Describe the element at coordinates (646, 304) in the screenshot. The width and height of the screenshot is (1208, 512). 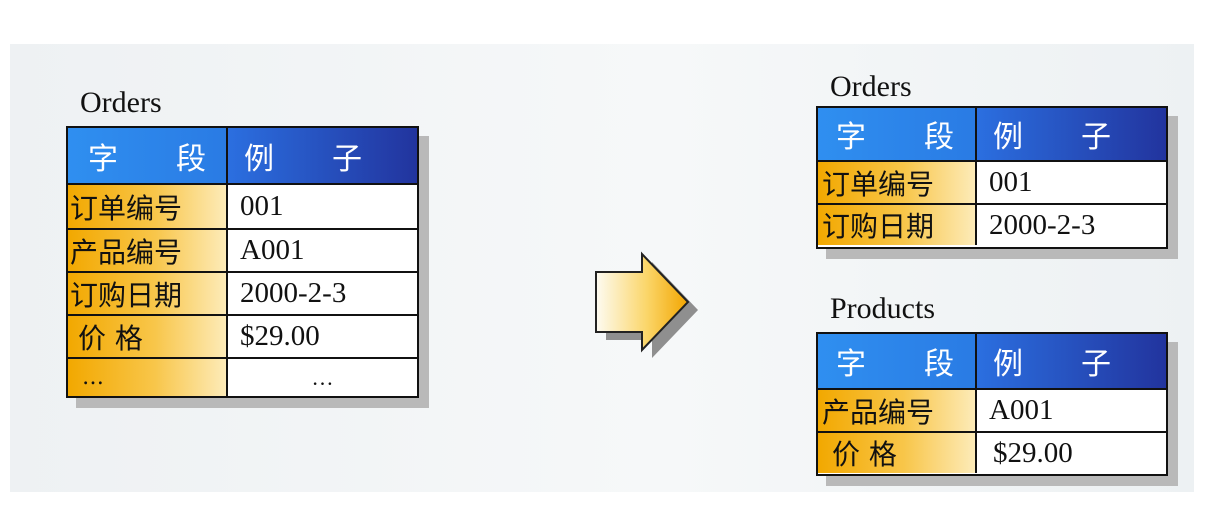
I see `right-arrow-icon` at that location.